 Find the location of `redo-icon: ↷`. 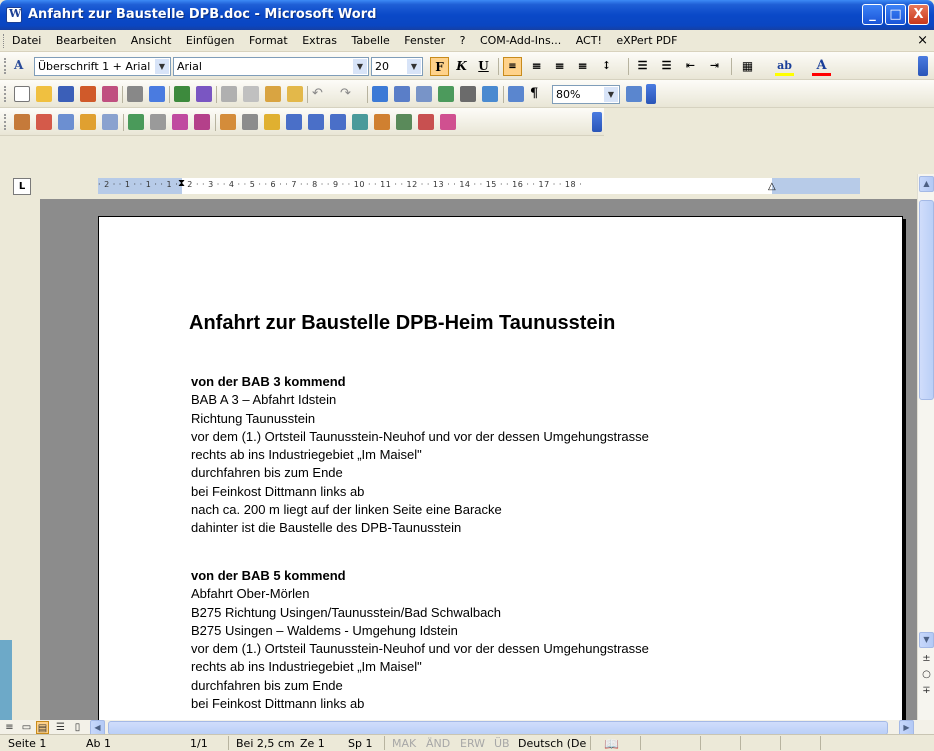

redo-icon: ↷ is located at coordinates (348, 94).